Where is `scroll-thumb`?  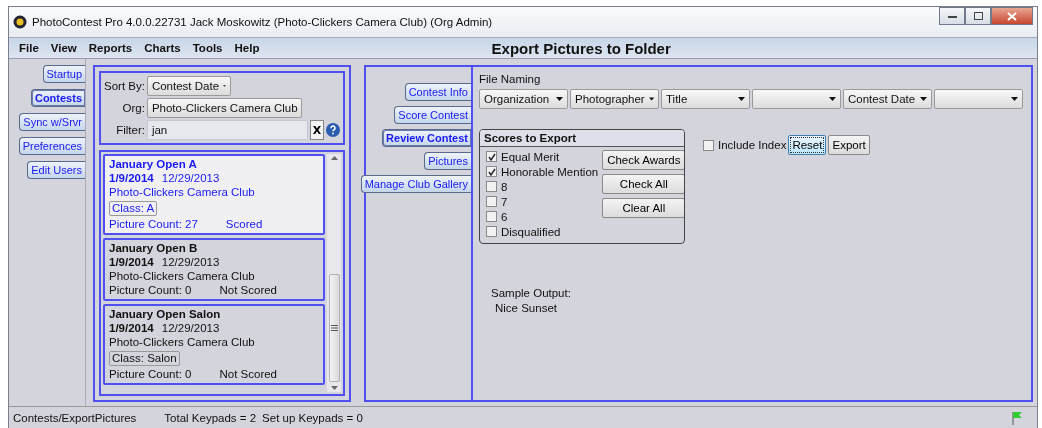 scroll-thumb is located at coordinates (334, 328).